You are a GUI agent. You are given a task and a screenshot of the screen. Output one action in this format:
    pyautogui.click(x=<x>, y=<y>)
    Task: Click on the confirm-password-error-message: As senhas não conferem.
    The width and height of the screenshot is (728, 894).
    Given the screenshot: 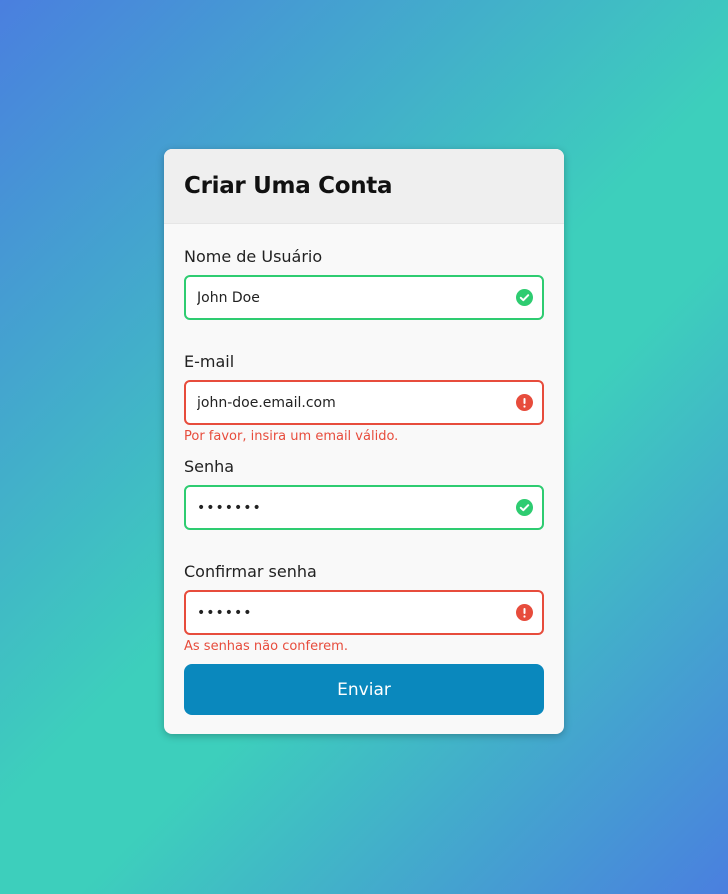 What is the action you would take?
    pyautogui.click(x=266, y=646)
    